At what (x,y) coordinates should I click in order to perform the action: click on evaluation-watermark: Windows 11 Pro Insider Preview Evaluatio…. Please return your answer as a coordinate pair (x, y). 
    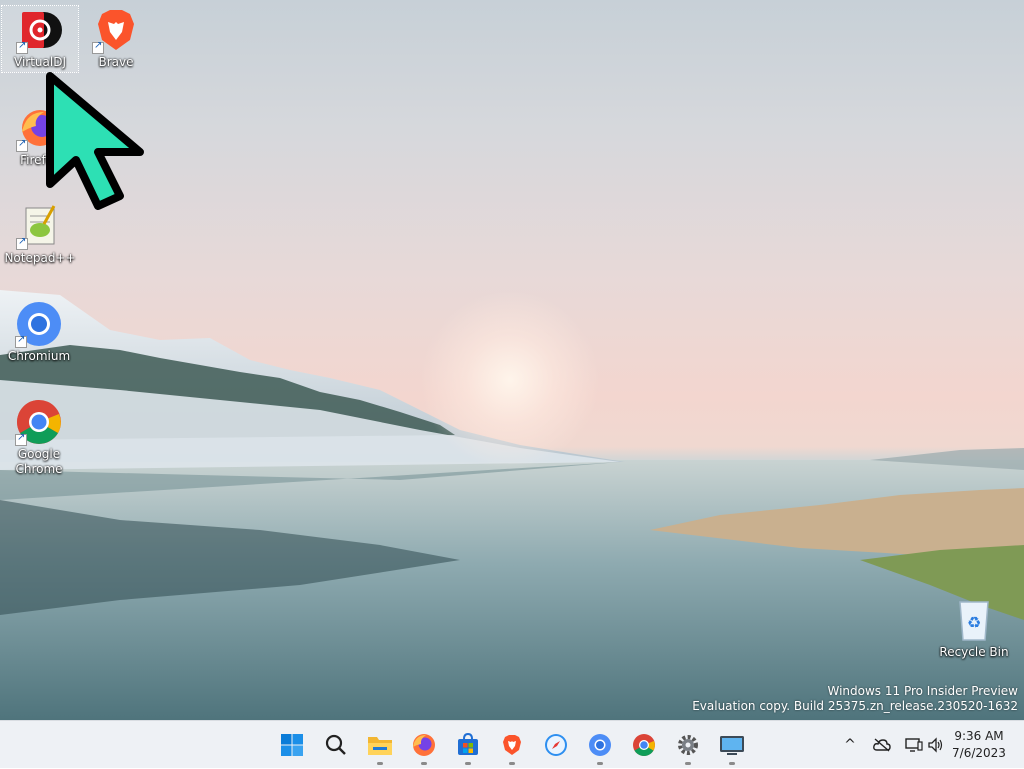
    Looking at the image, I should click on (855, 699).